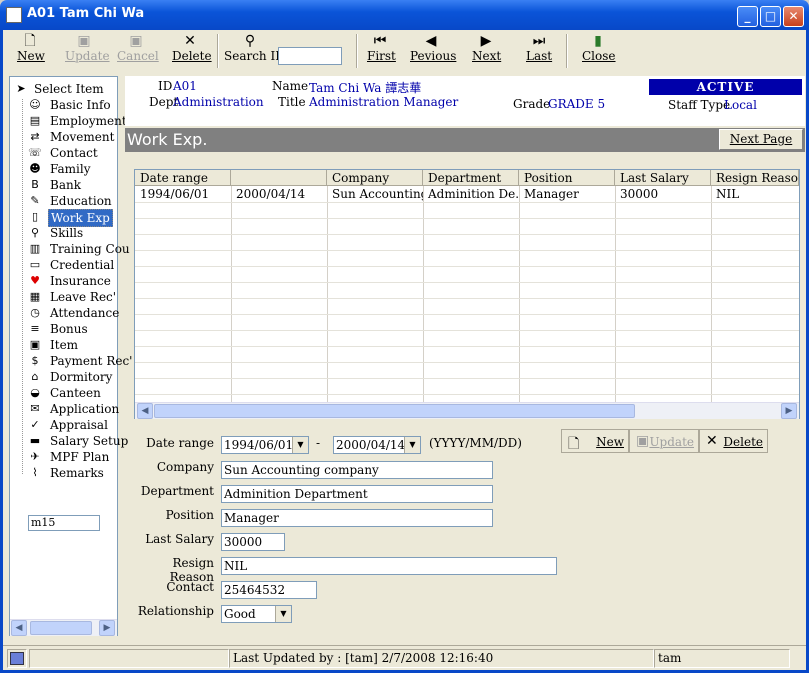 This screenshot has width=809, height=673. Describe the element at coordinates (31, 51) in the screenshot. I see `new-button: 🗋 New` at that location.